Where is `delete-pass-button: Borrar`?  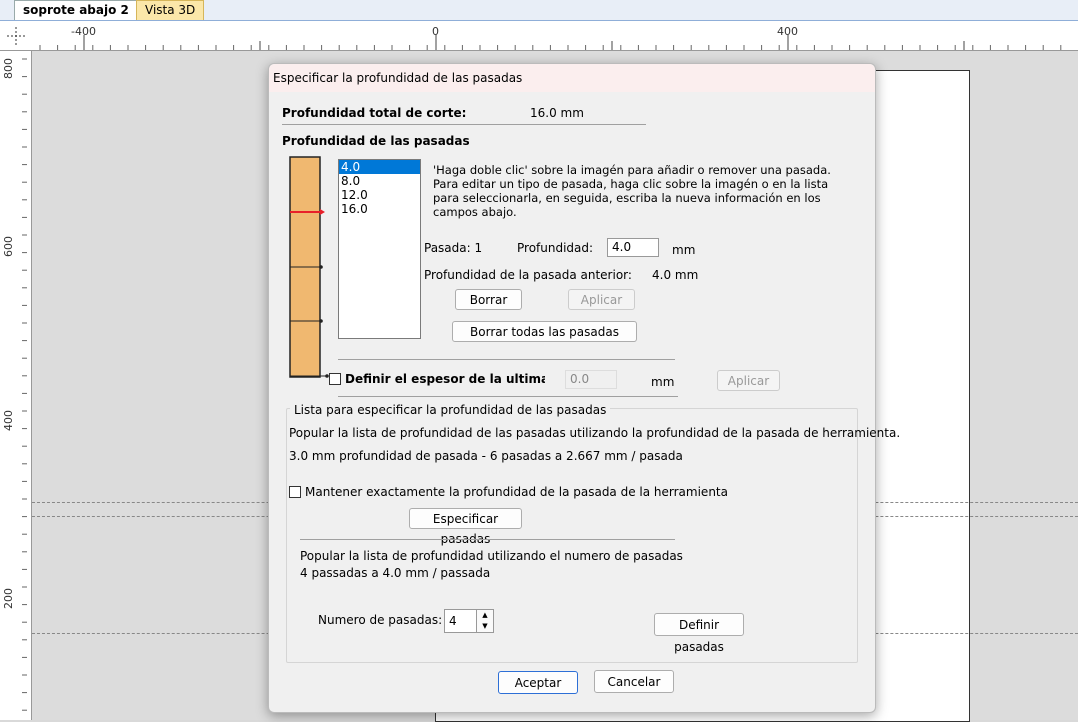
delete-pass-button: Borrar is located at coordinates (488, 299).